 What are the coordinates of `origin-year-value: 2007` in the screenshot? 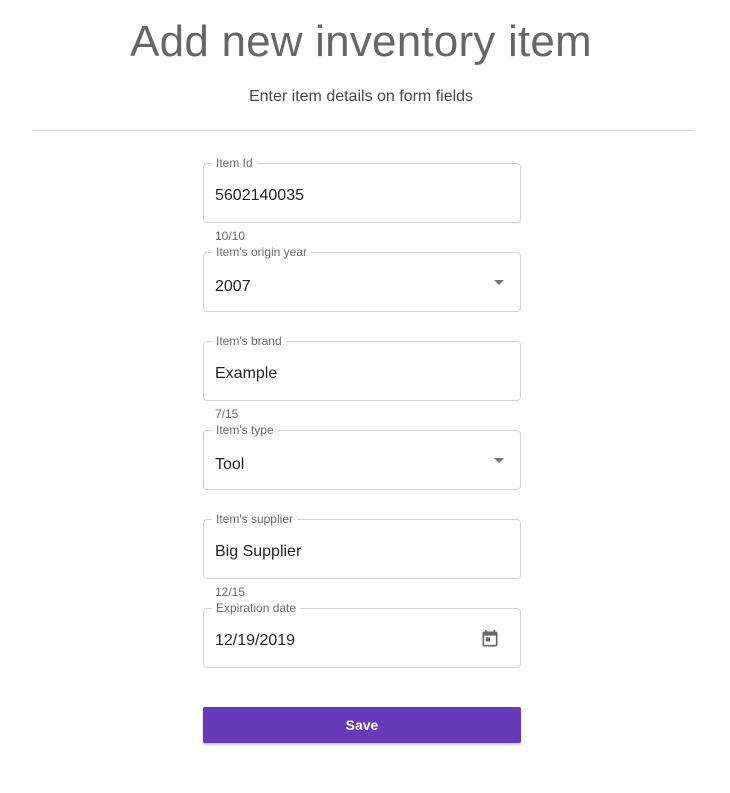 It's located at (233, 287).